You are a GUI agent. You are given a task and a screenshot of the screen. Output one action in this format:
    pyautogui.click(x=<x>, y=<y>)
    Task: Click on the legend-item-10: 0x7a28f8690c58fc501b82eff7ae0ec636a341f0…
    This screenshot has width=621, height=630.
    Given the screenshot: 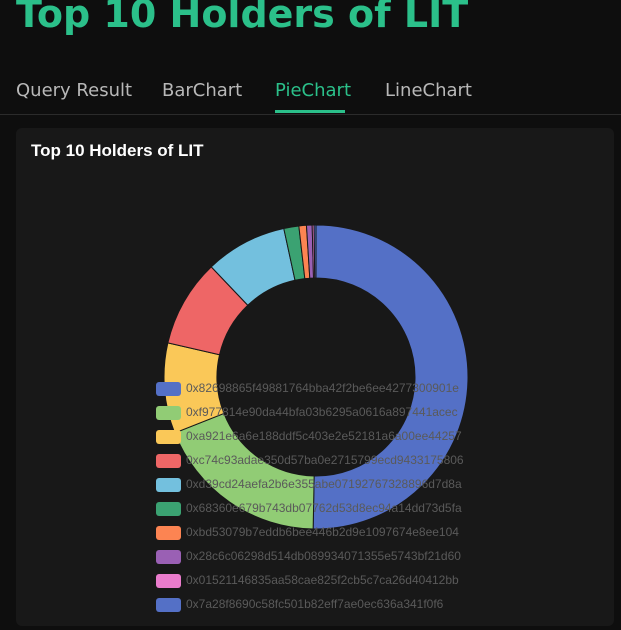 What is the action you would take?
    pyautogui.click(x=366, y=607)
    